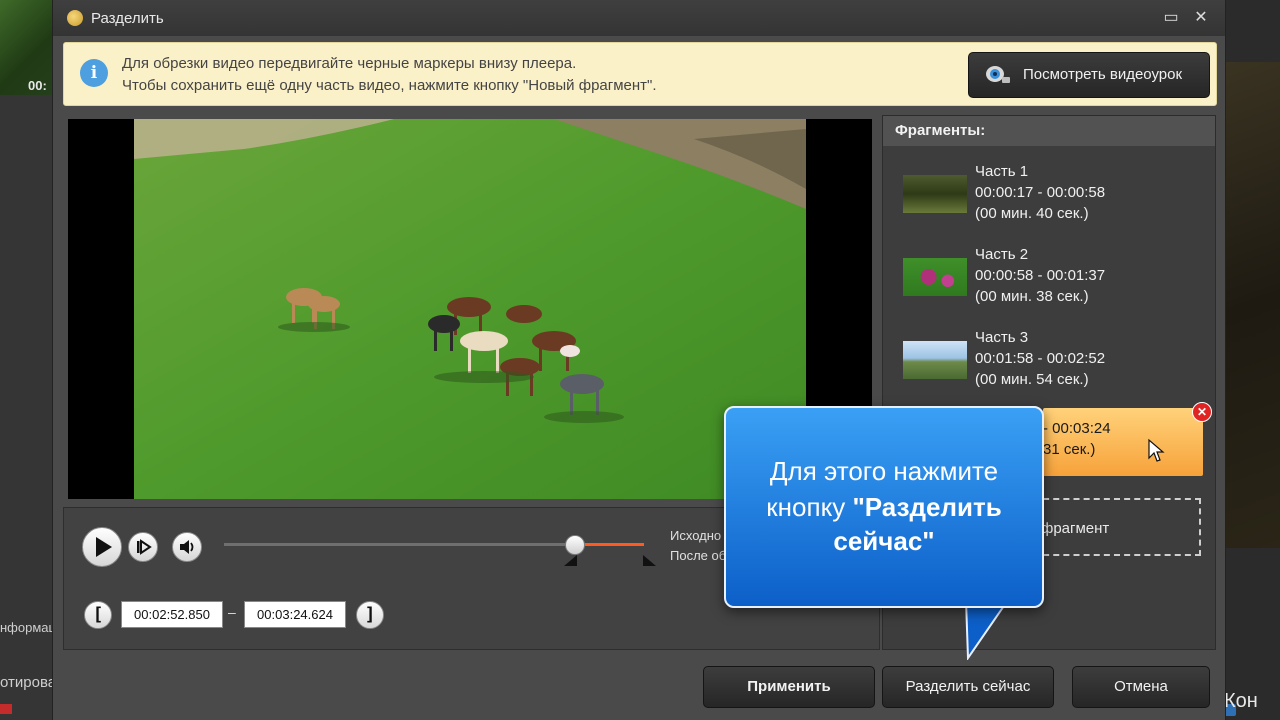  Describe the element at coordinates (809, 507) in the screenshot. I see `callout-line-2-prefix: кнопку` at that location.